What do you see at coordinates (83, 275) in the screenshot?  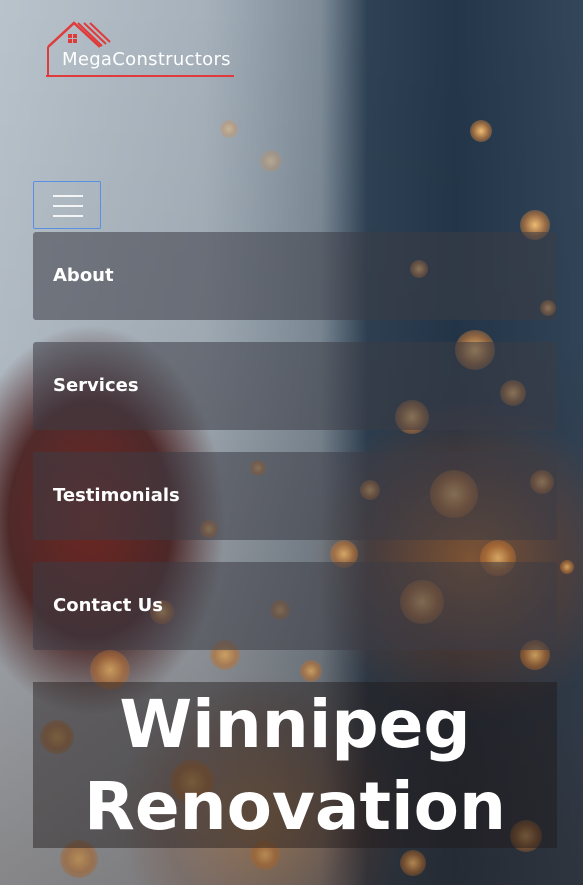 I see `nav-item-label: About` at bounding box center [83, 275].